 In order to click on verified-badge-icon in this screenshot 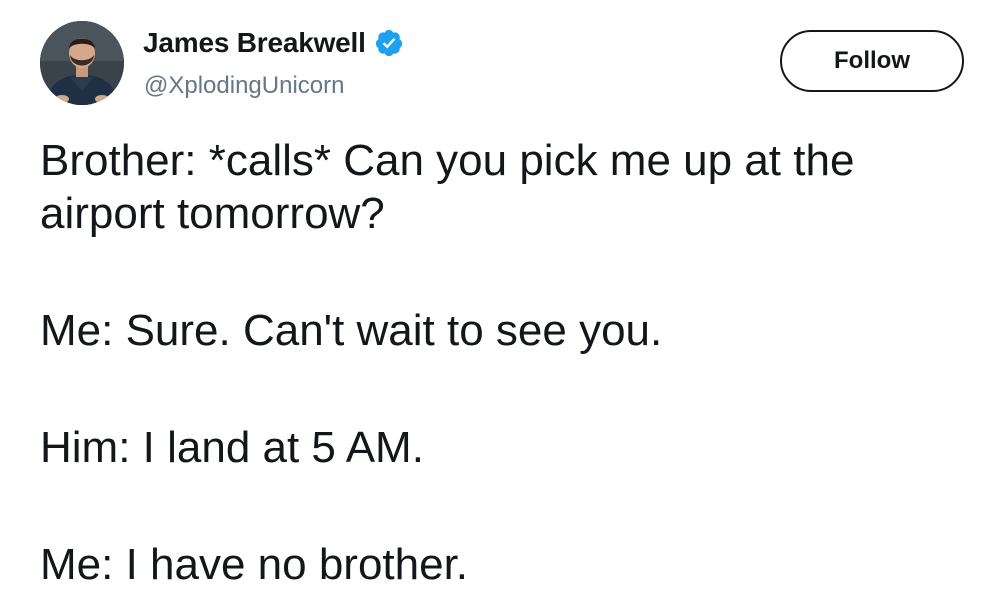, I will do `click(389, 43)`.